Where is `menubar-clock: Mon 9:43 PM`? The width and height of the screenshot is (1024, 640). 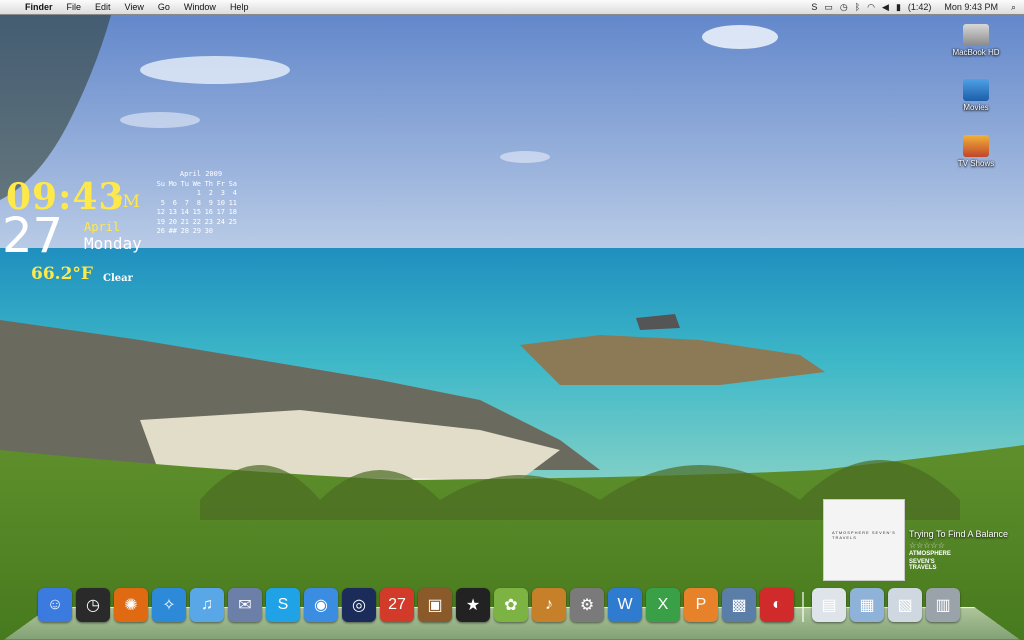
menubar-clock: Mon 9:43 PM is located at coordinates (971, 7).